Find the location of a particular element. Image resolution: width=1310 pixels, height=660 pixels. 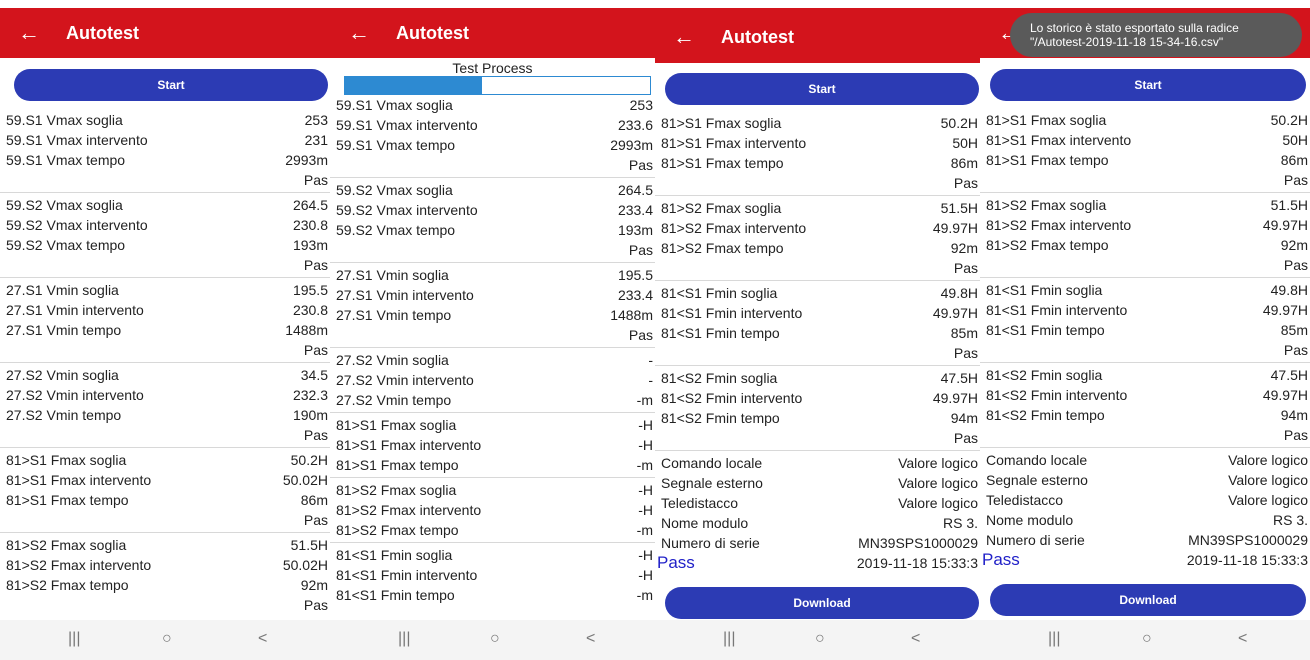

result-value: 2019-11-18 15:33:3 is located at coordinates (917, 563).